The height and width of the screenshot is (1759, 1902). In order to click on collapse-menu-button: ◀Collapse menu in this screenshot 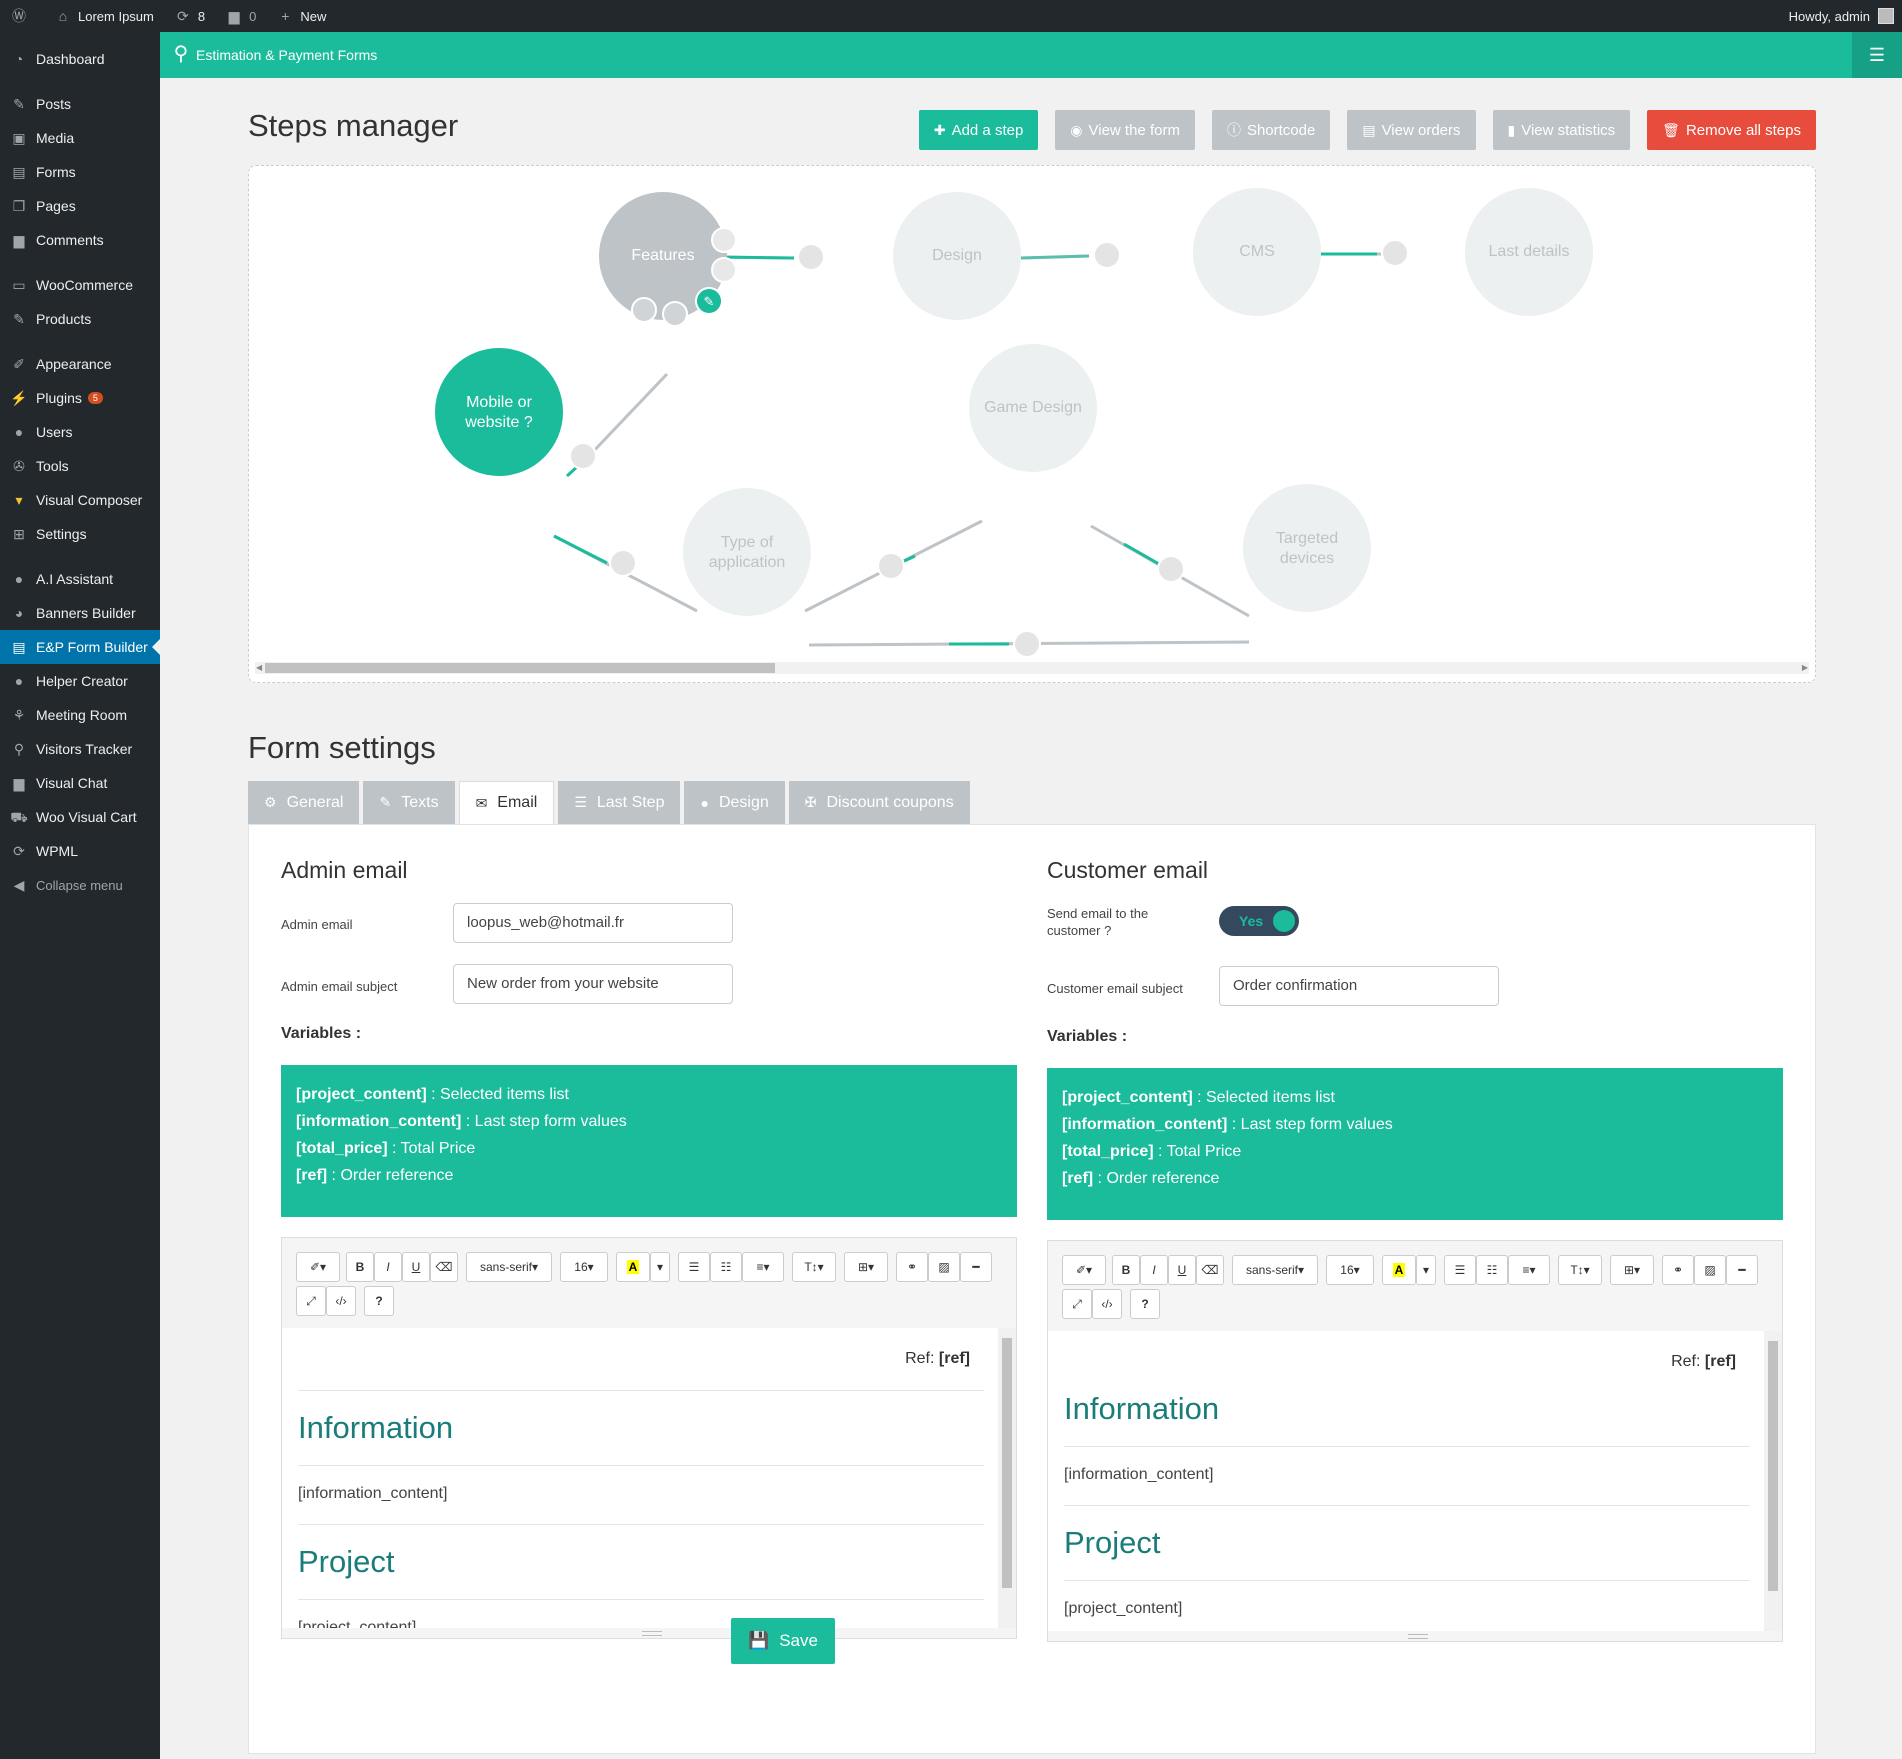, I will do `click(80, 885)`.